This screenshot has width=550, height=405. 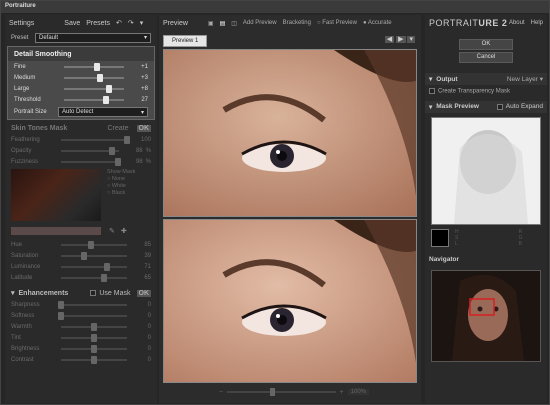 What do you see at coordinates (112, 233) in the screenshot?
I see `eyedropper-icon: ✎` at bounding box center [112, 233].